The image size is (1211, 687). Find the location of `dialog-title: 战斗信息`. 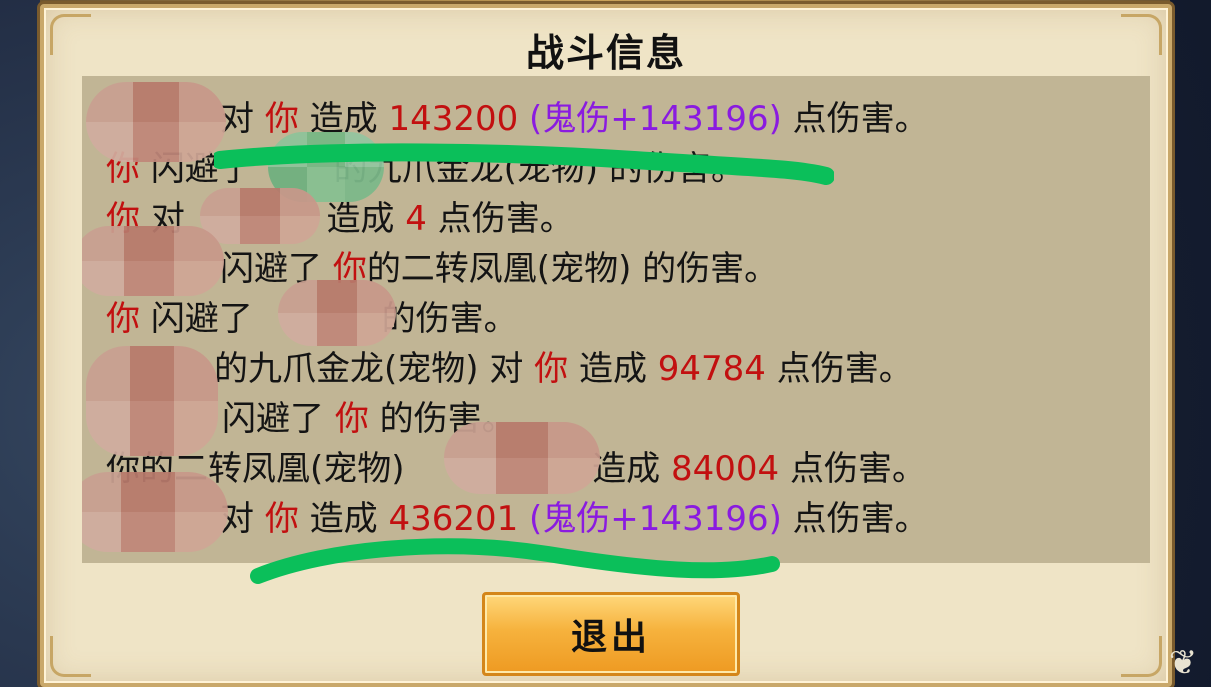

dialog-title: 战斗信息 is located at coordinates (605, 53).